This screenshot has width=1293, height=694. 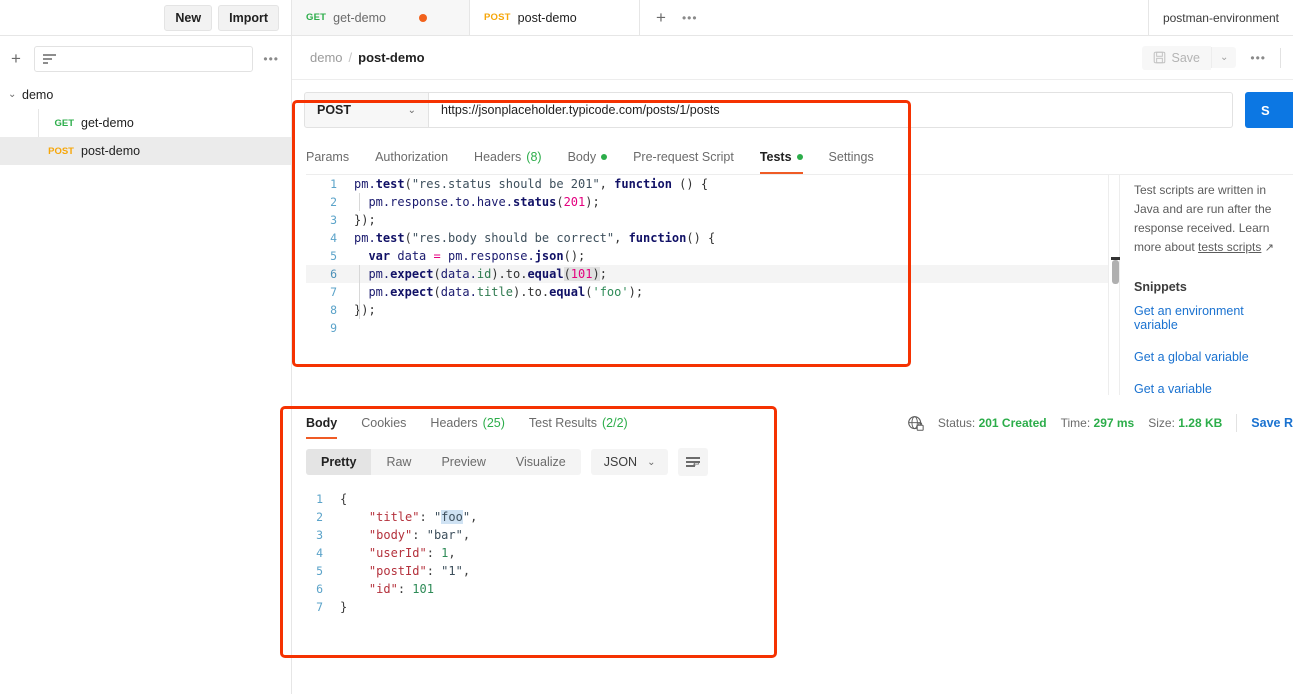 I want to click on line-number: 6, so click(x=333, y=274).